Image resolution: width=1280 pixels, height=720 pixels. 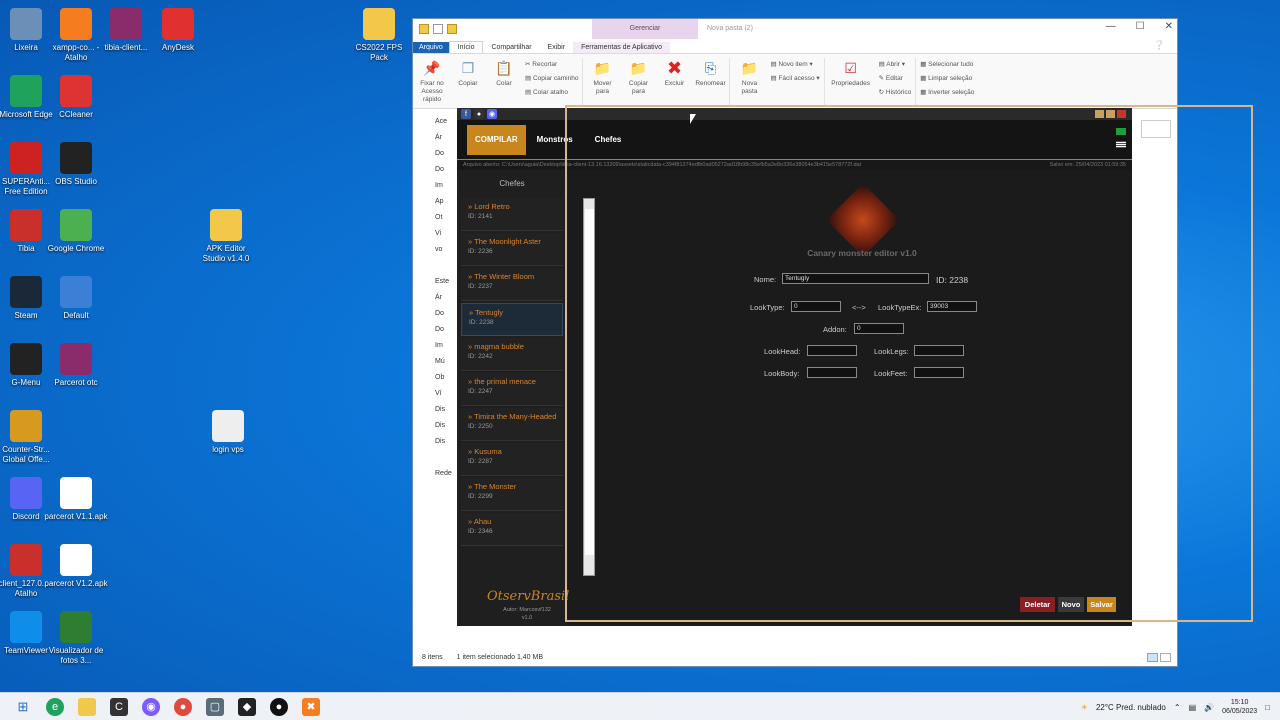 I want to click on menu-monstros: Monstros, so click(x=555, y=139).